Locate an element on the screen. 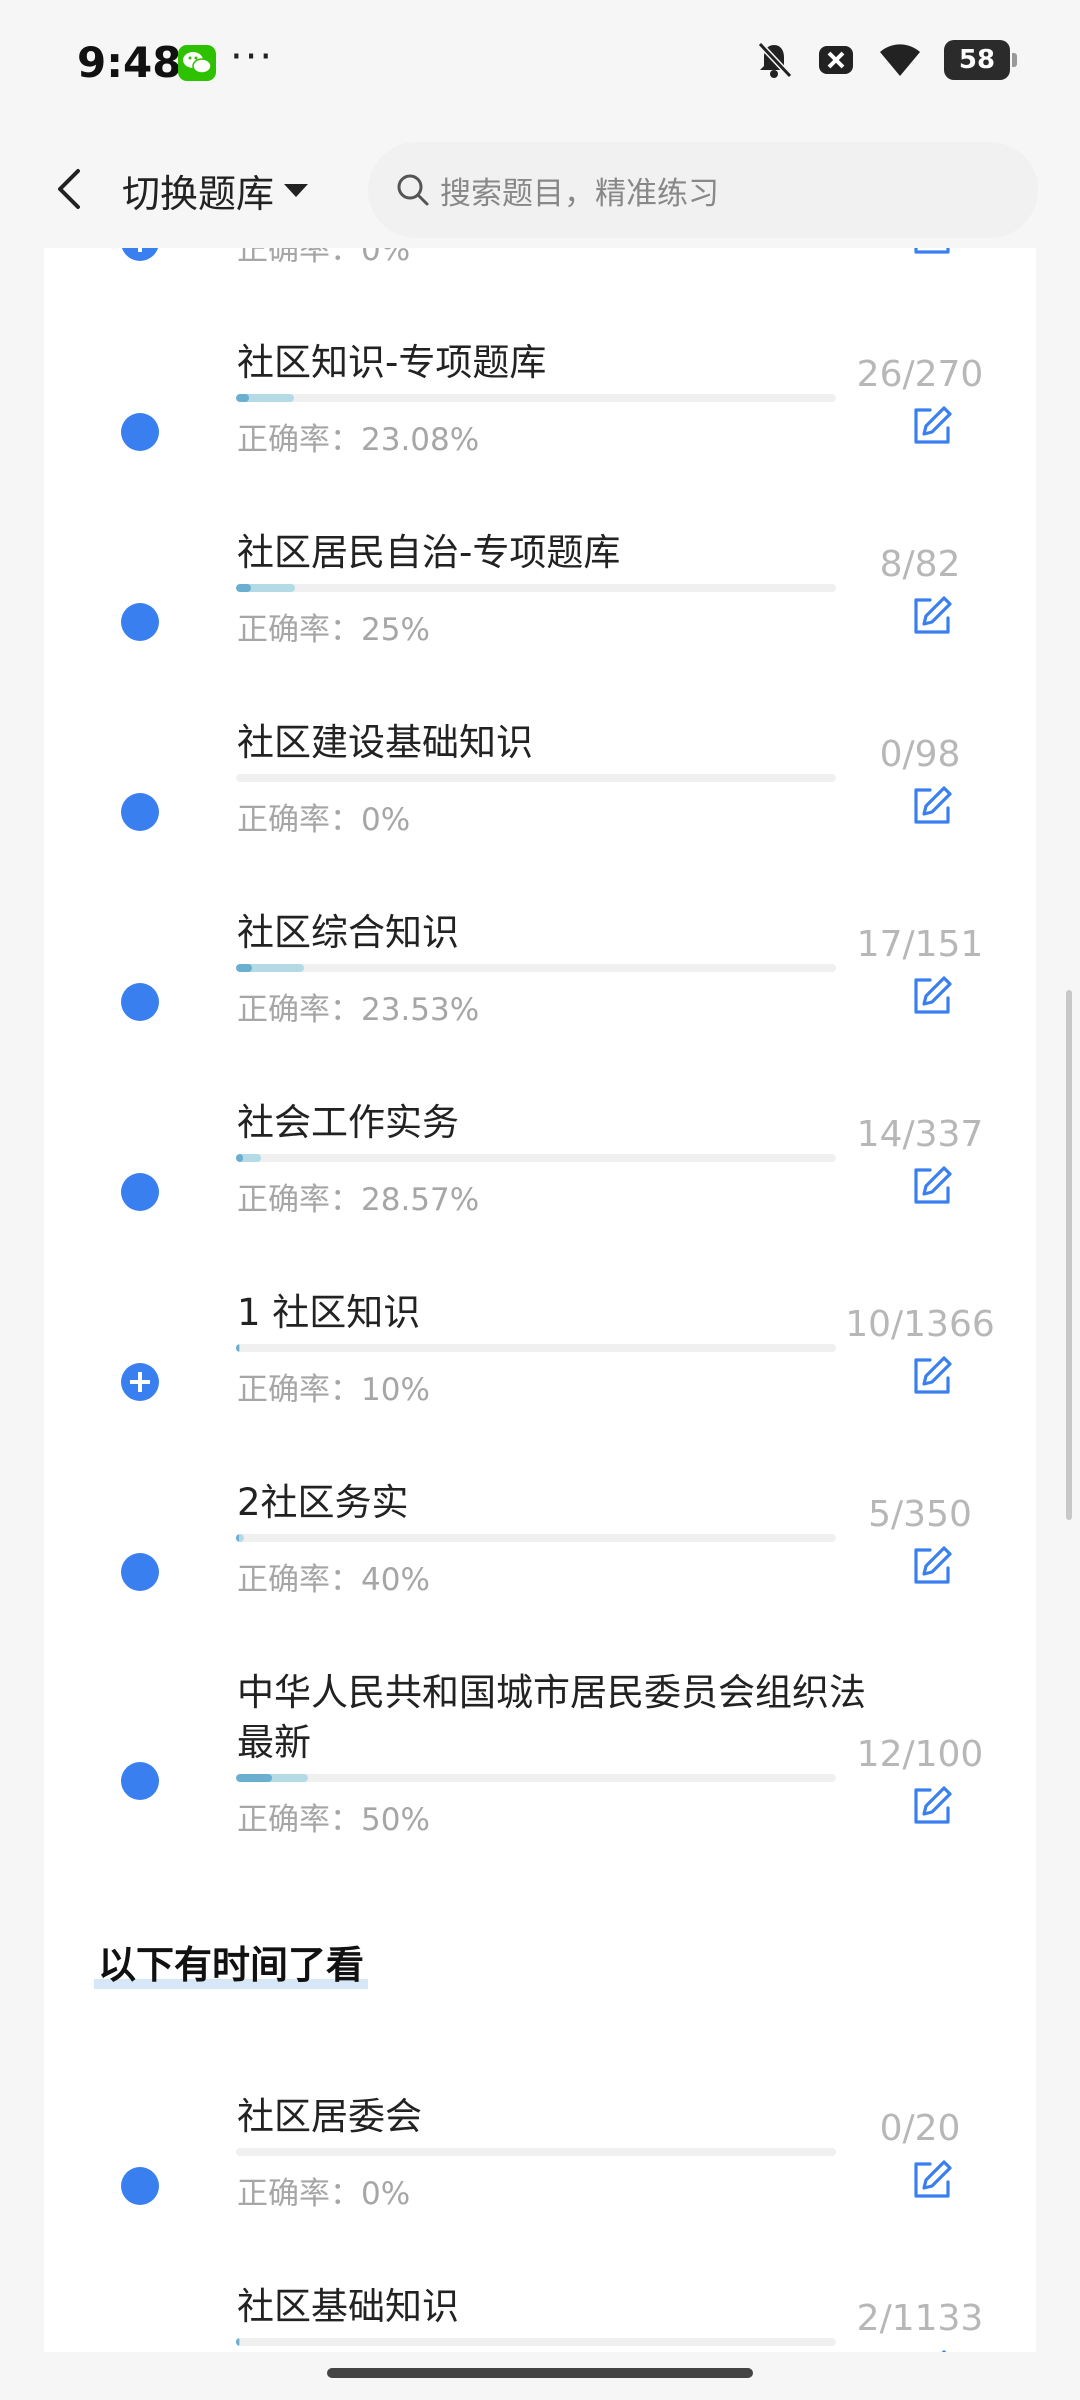  bank-title: 社会工作实务 is located at coordinates (348, 1122).